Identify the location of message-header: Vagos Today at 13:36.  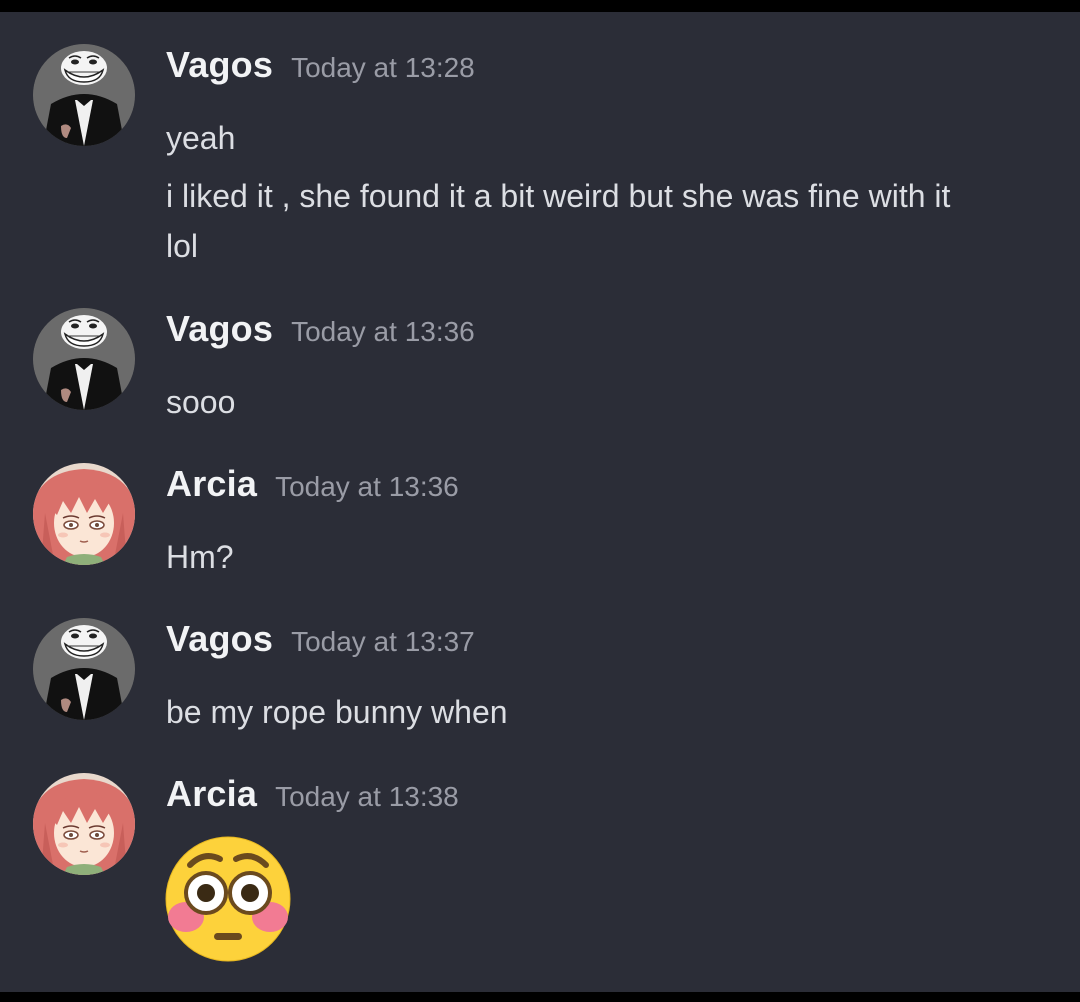
(320, 329).